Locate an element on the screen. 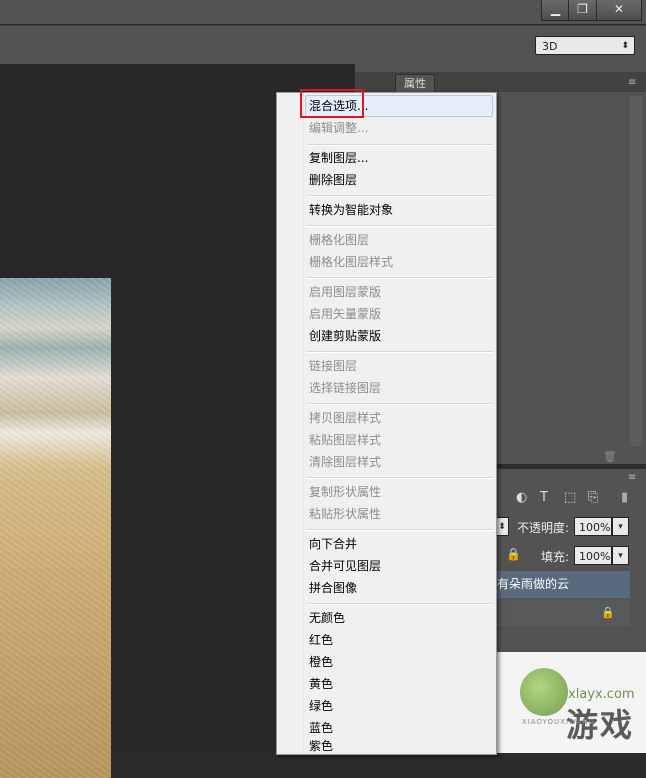 The height and width of the screenshot is (778, 646). menu-item-merge-visible: 合并可见图层 is located at coordinates (345, 566).